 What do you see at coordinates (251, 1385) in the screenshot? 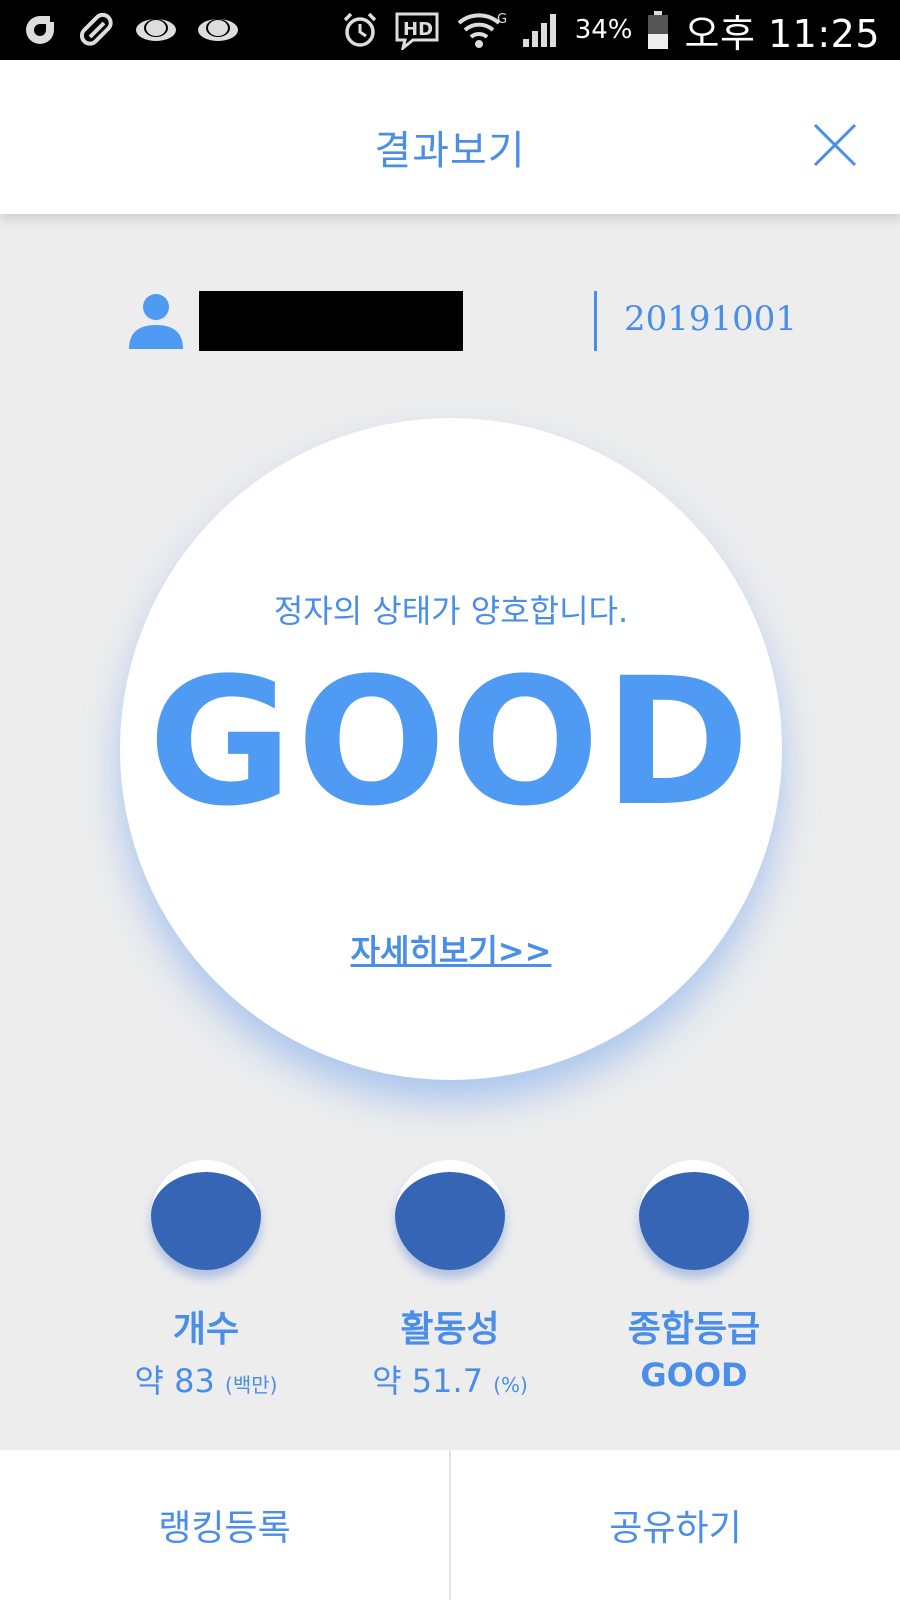
I see `stat-unit: (백만)` at bounding box center [251, 1385].